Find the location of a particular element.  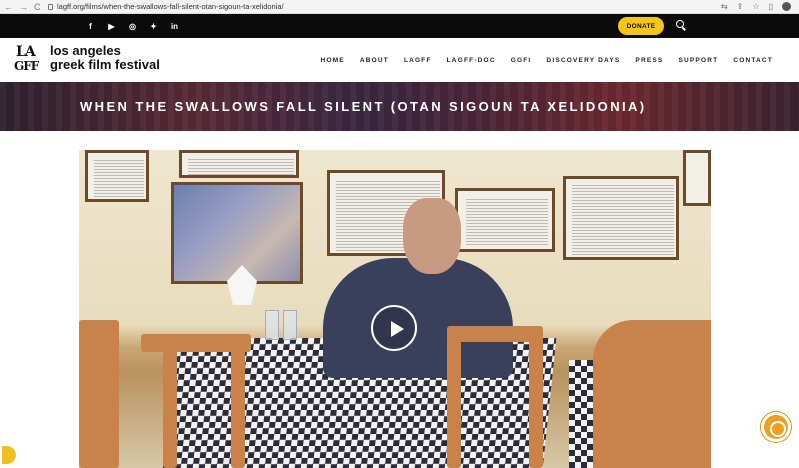

nav-support: SUPPORT is located at coordinates (698, 60).